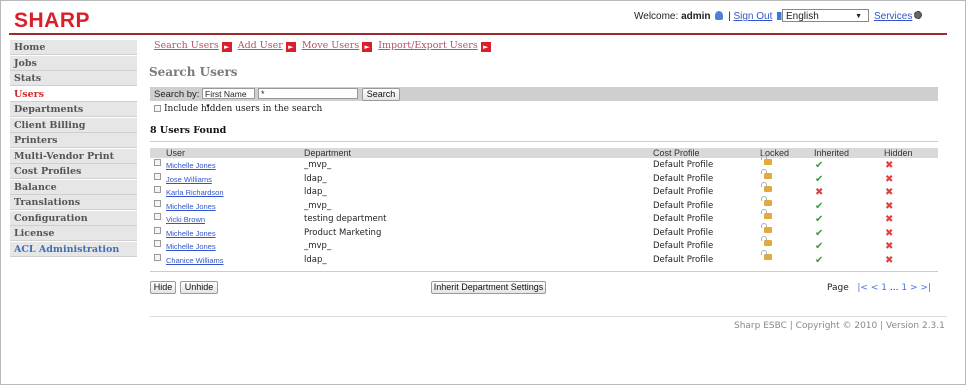 The height and width of the screenshot is (385, 966). I want to click on inherit-department-settings-button: Inherit Department Settings, so click(488, 287).